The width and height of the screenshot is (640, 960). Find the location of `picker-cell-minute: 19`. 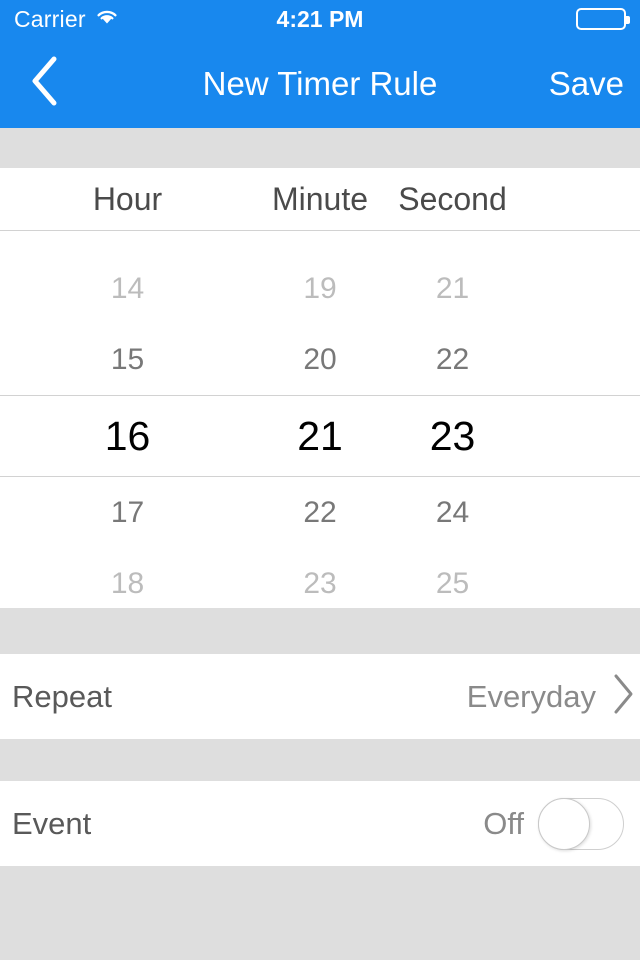

picker-cell-minute: 19 is located at coordinates (320, 288).